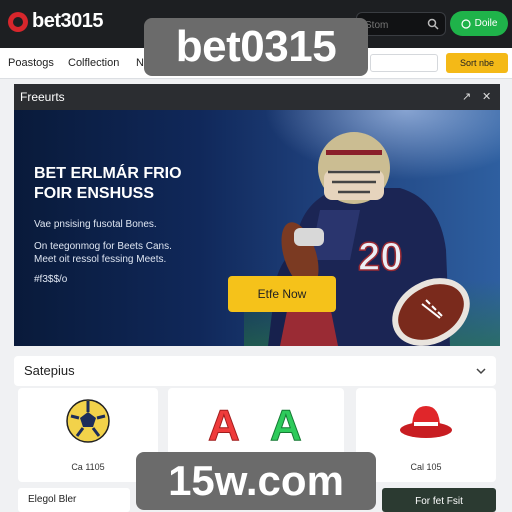 Image resolution: width=512 pixels, height=512 pixels. What do you see at coordinates (380, 257) in the screenshot?
I see `svg-text: 20` at bounding box center [380, 257].